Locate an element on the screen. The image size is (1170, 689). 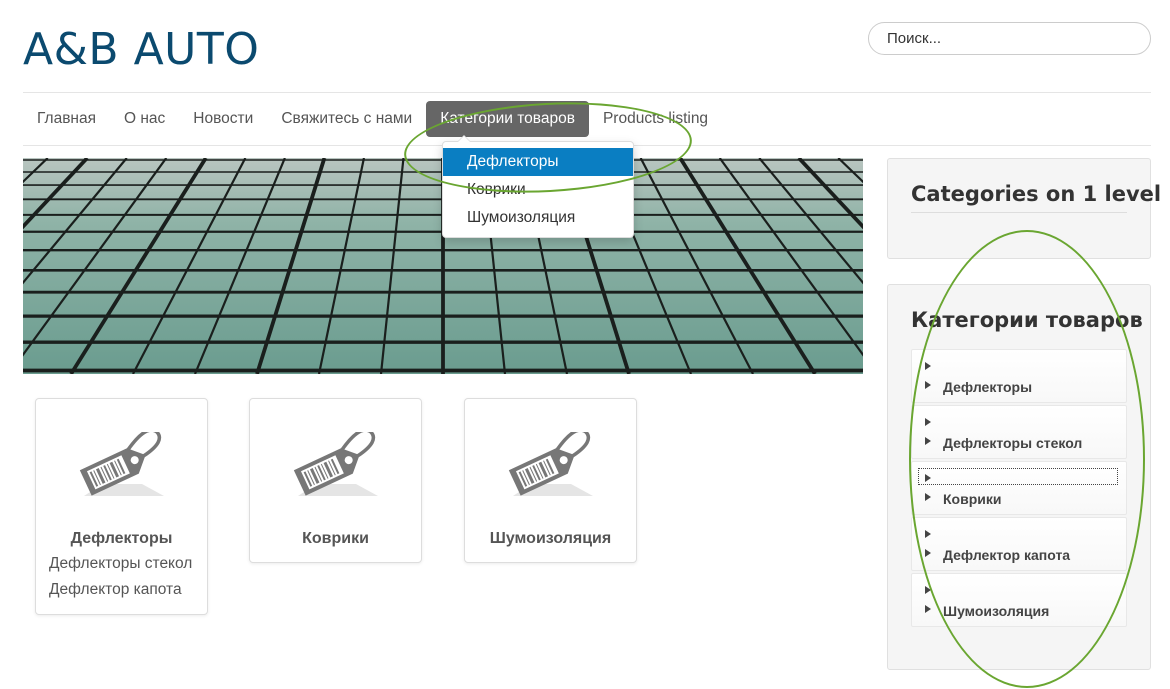
search-input is located at coordinates (1009, 38).